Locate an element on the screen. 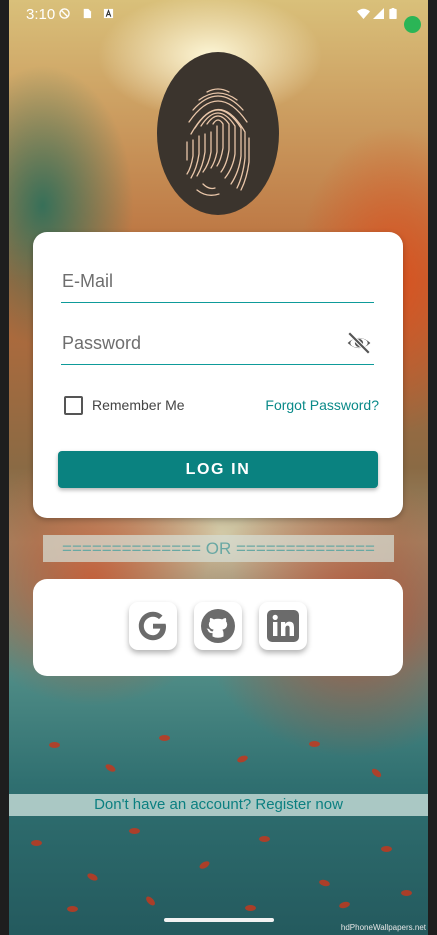 This screenshot has height=935, width=437. fingerprint-logo is located at coordinates (218, 133).